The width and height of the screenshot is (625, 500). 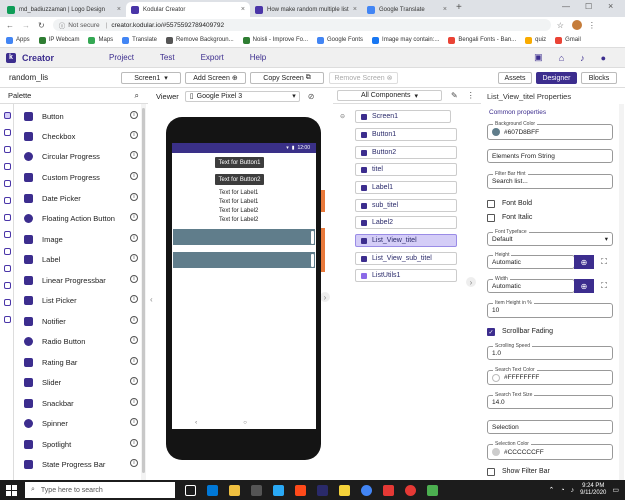 I want to click on height-field: Height Automatic, so click(x=531, y=260).